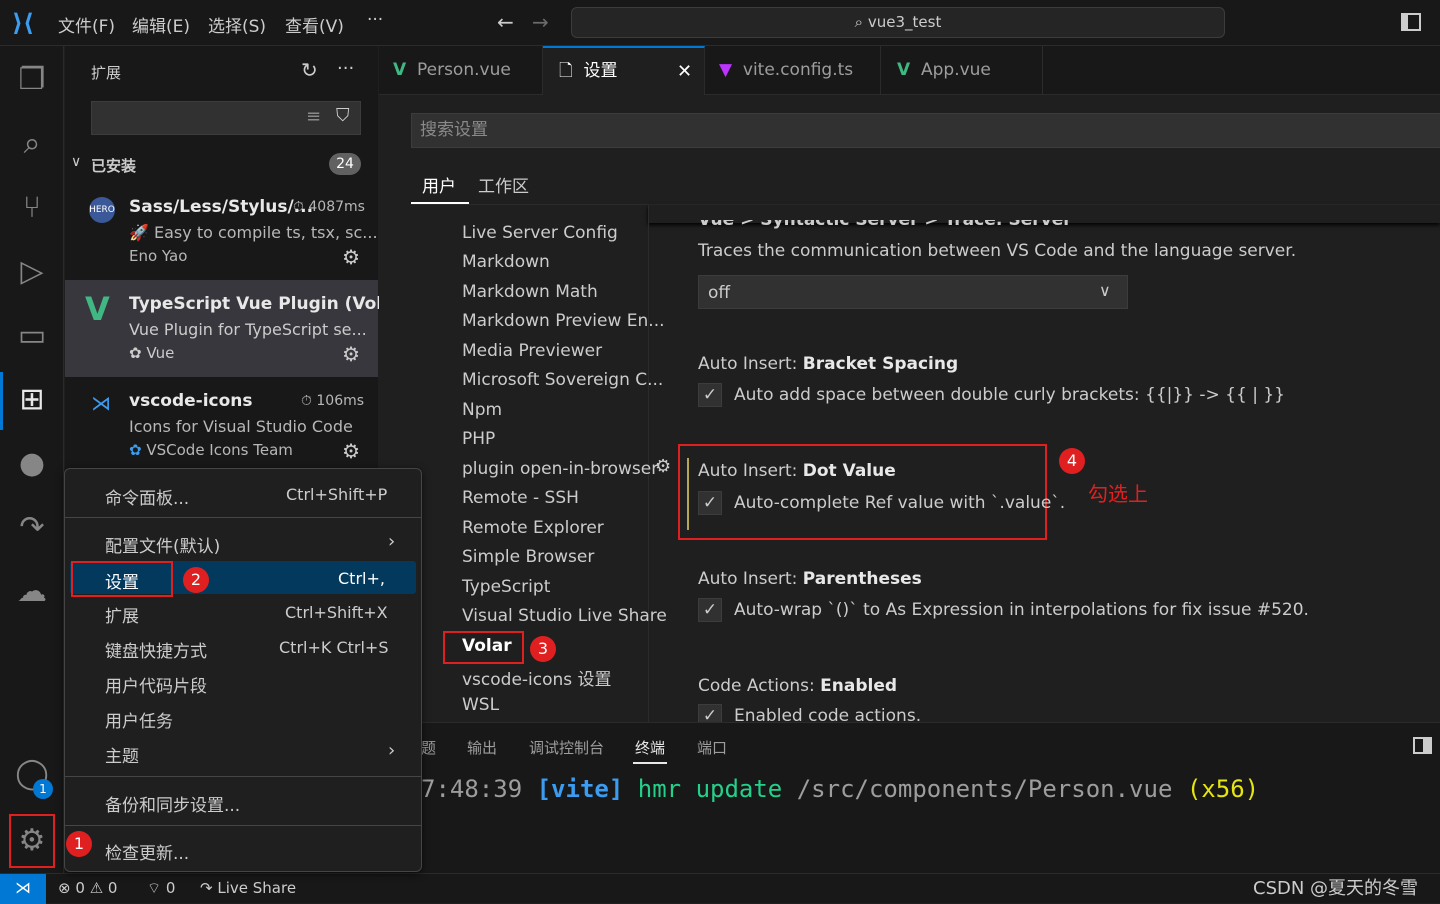 This screenshot has width=1440, height=904. What do you see at coordinates (343, 115) in the screenshot?
I see `filter-icon: ⛉` at bounding box center [343, 115].